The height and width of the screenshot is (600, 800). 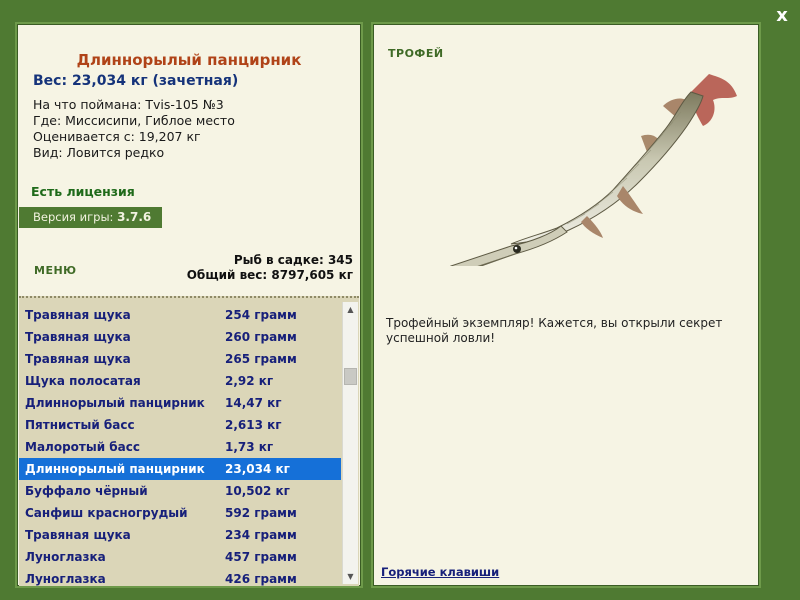 I want to click on location-text: Где: Миссисипи, Гиблое место, so click(x=134, y=120).